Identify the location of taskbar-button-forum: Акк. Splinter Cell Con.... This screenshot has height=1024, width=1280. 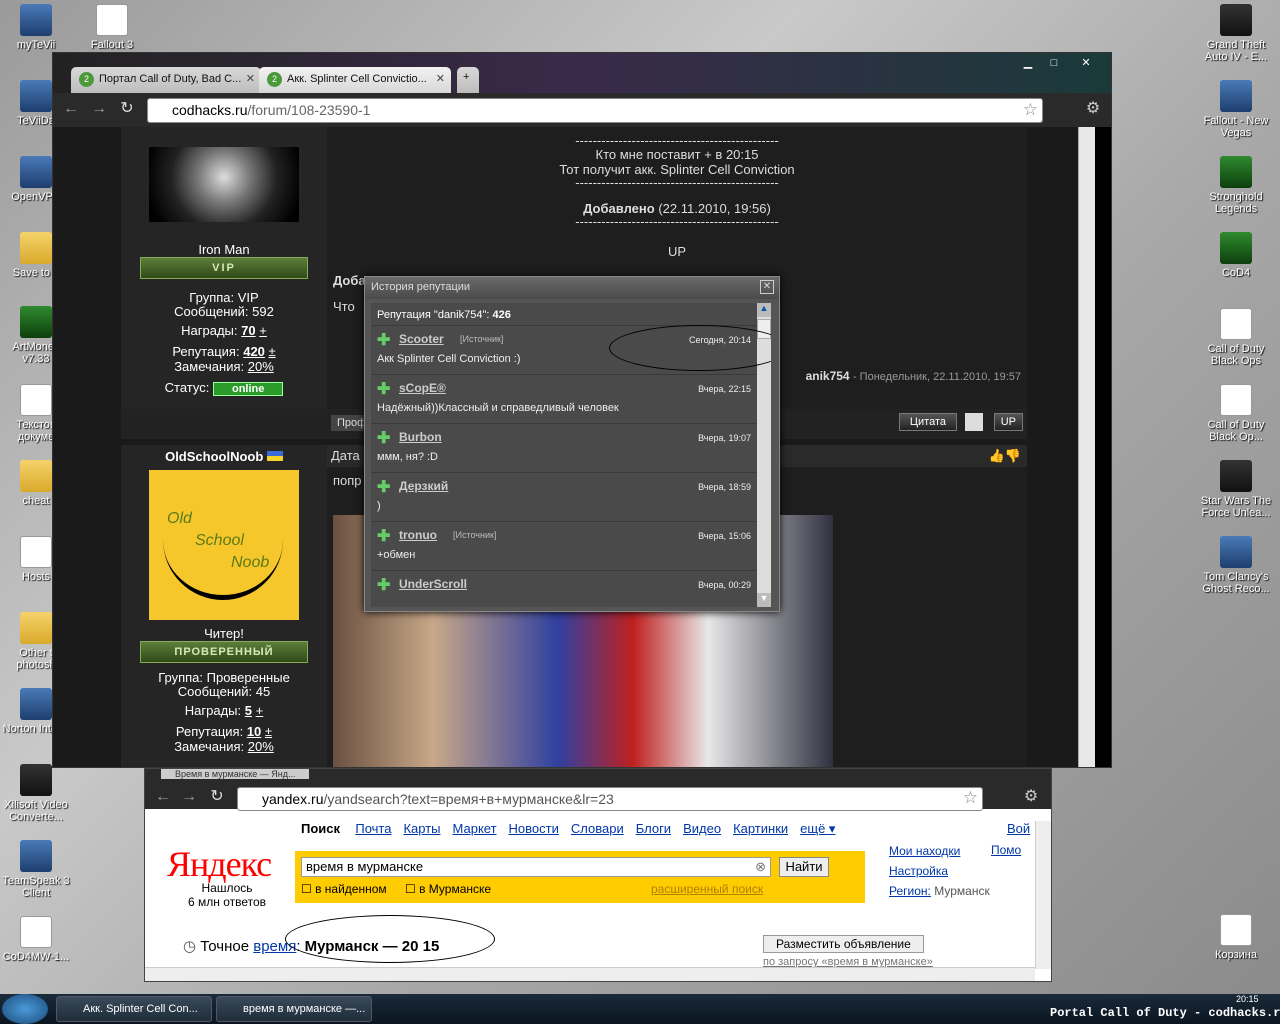
(134, 1009).